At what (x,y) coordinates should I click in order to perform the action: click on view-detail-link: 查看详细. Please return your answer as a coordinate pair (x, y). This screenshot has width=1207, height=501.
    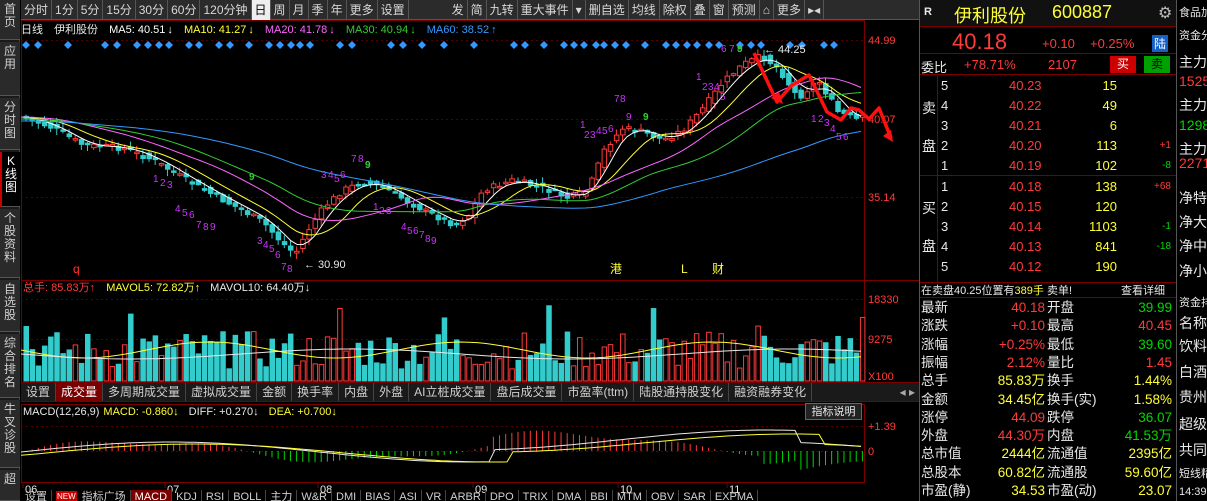
    Looking at the image, I should click on (1143, 291).